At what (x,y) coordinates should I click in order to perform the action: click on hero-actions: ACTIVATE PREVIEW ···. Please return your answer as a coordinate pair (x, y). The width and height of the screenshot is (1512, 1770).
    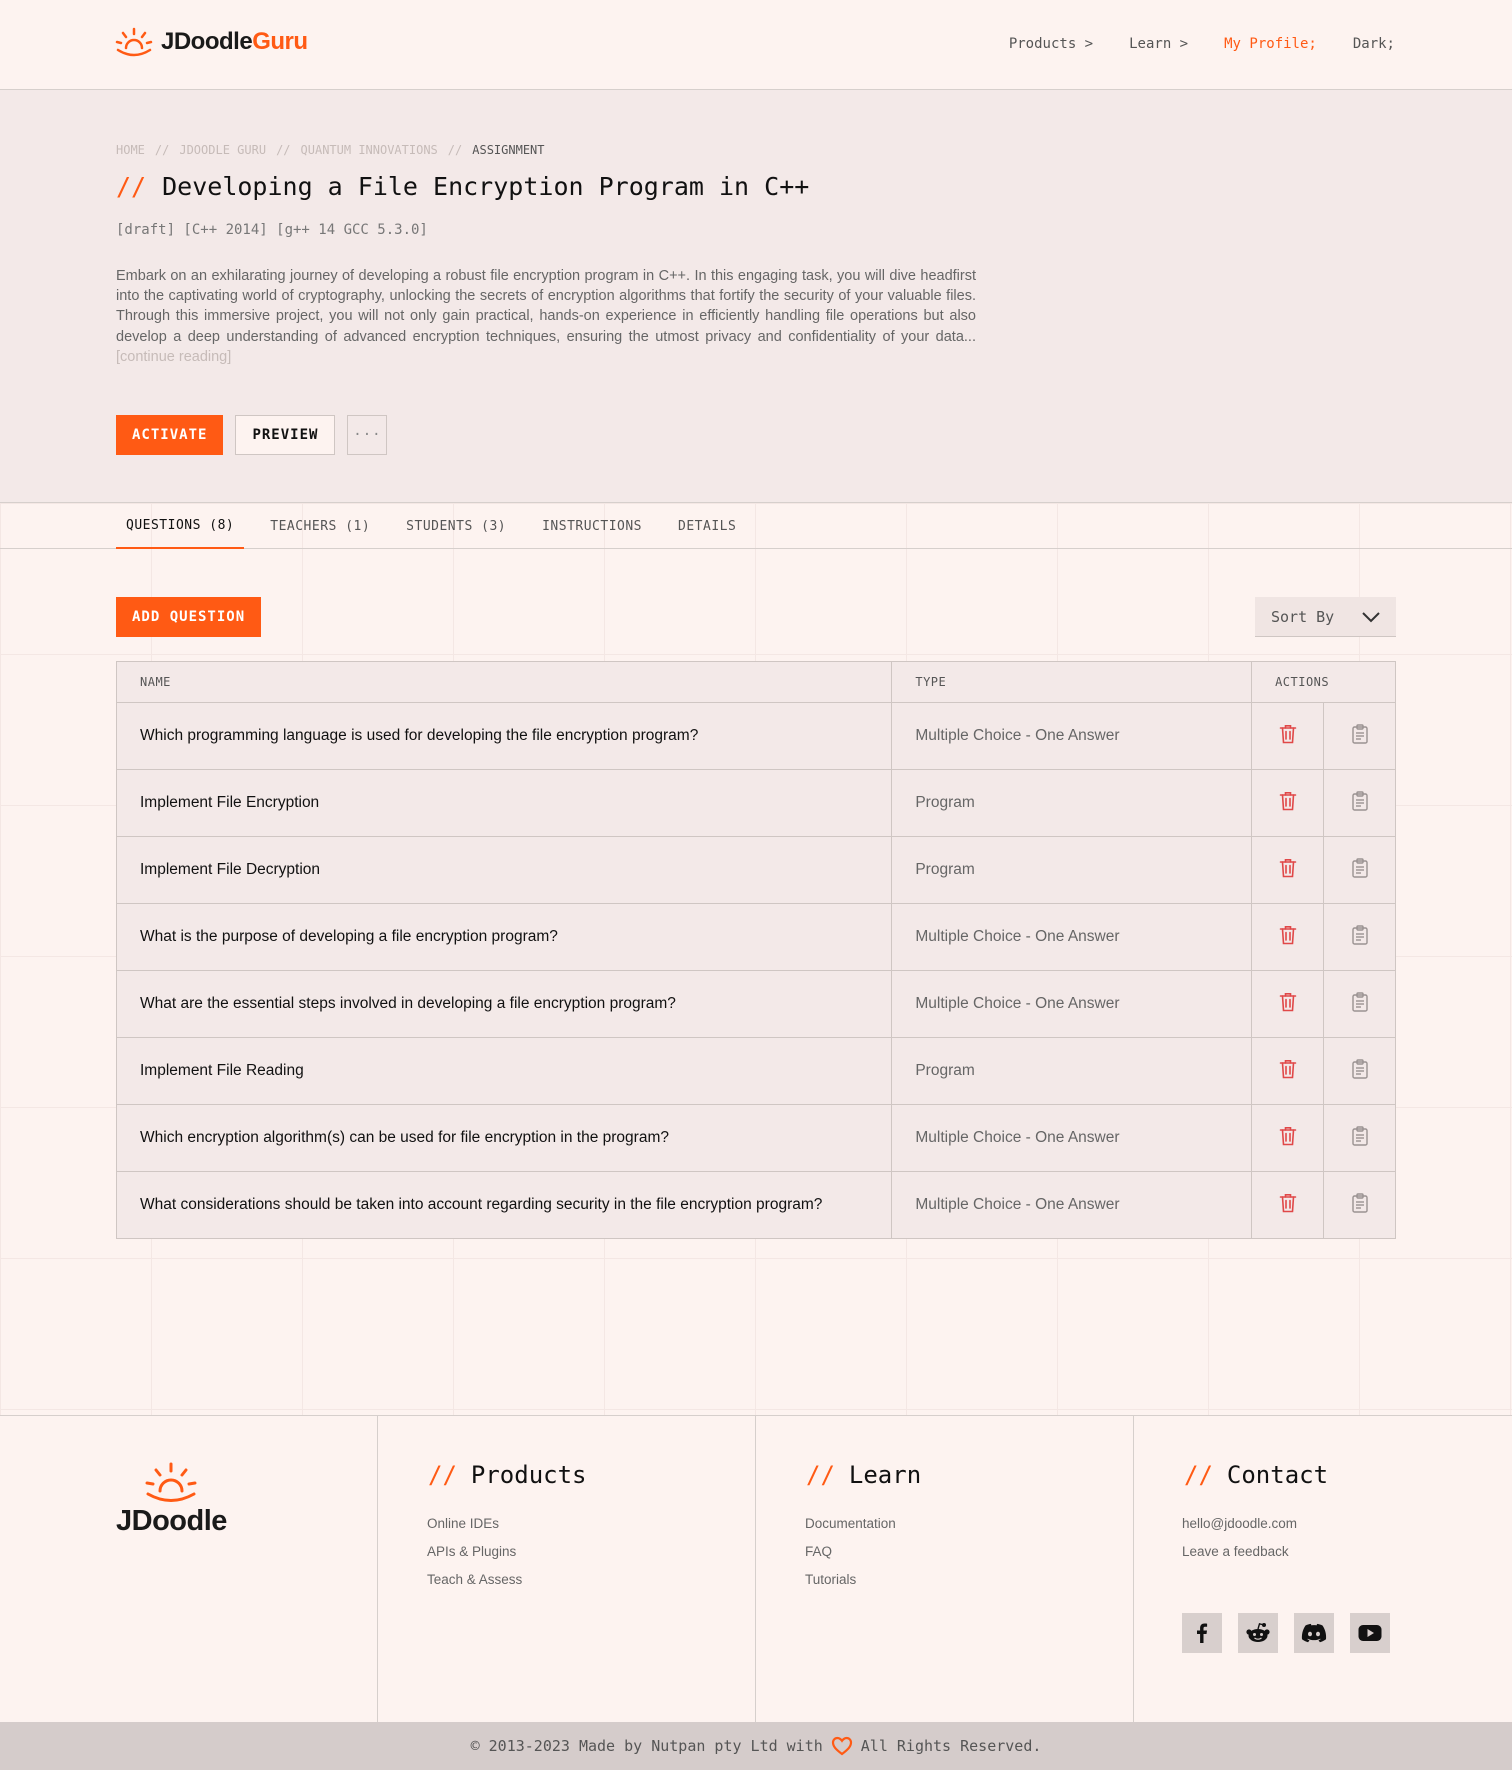
    Looking at the image, I should click on (252, 435).